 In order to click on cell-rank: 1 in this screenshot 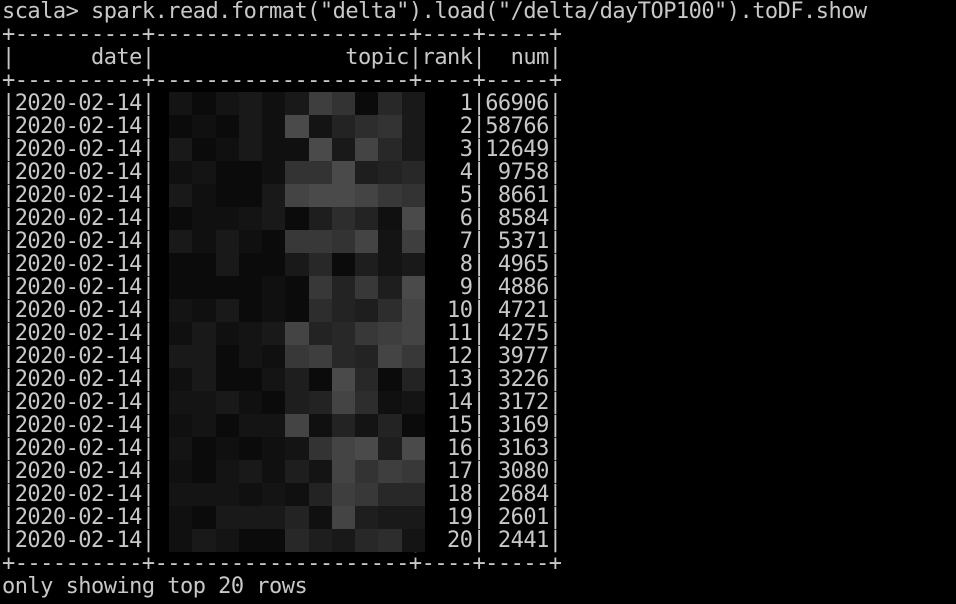, I will do `click(447, 103)`.